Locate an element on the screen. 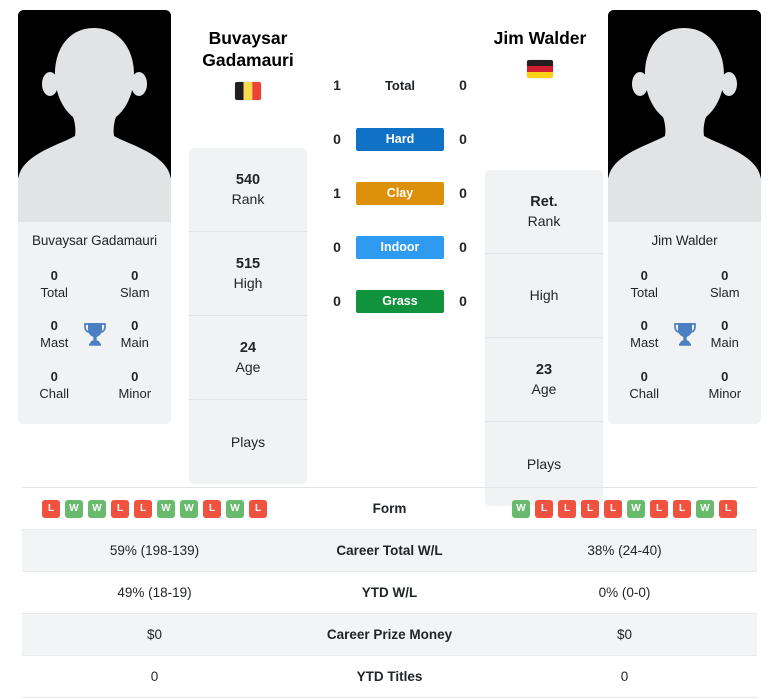 The height and width of the screenshot is (699, 779). row-label: YTD W/L is located at coordinates (389, 592).